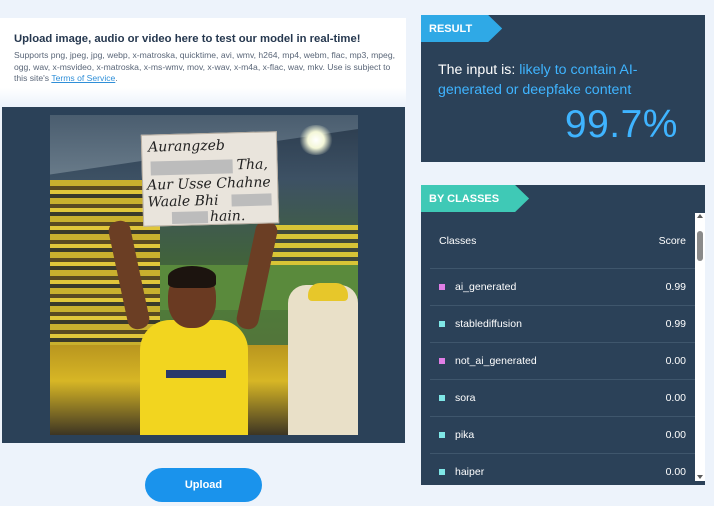 This screenshot has height=506, width=714. I want to click on result-tag: RESULT, so click(461, 28).